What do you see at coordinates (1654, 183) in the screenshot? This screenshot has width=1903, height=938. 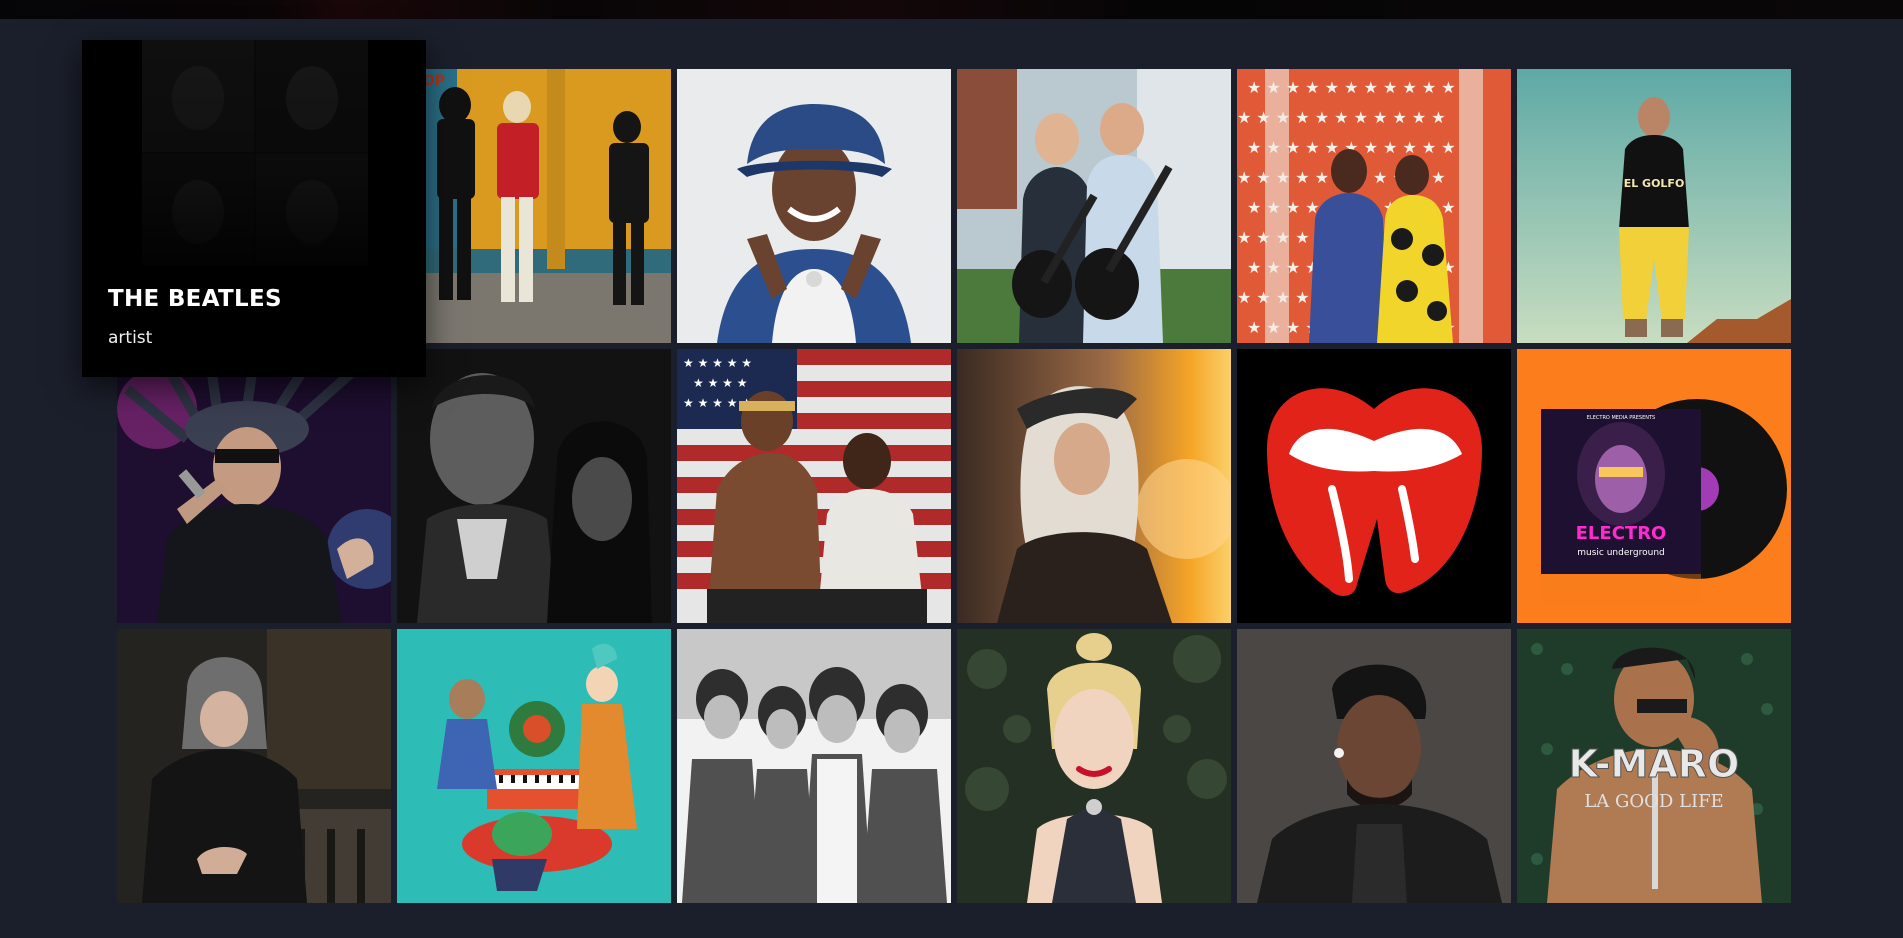 I see `el-golfo-shirt-text: EL GOLFO` at bounding box center [1654, 183].